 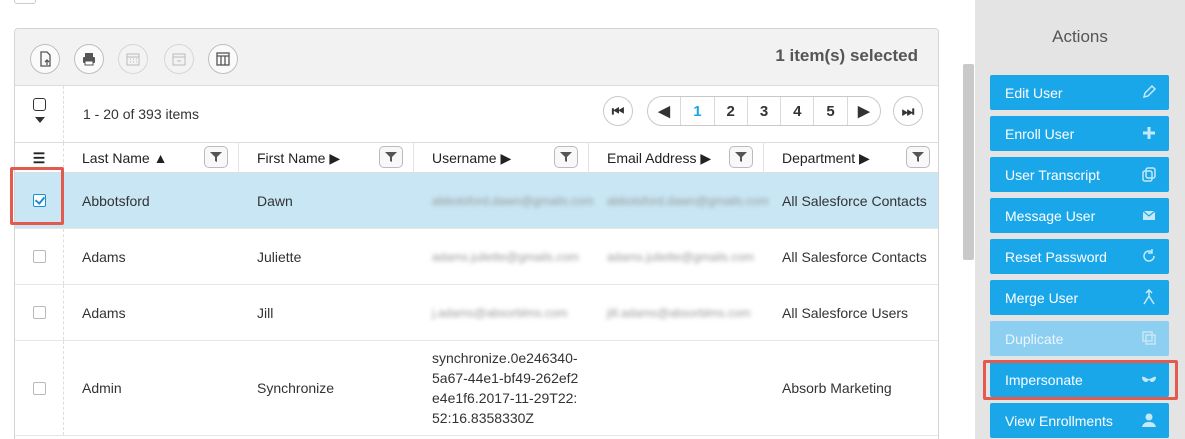 I want to click on first-page-button: ⏮, so click(x=618, y=111).